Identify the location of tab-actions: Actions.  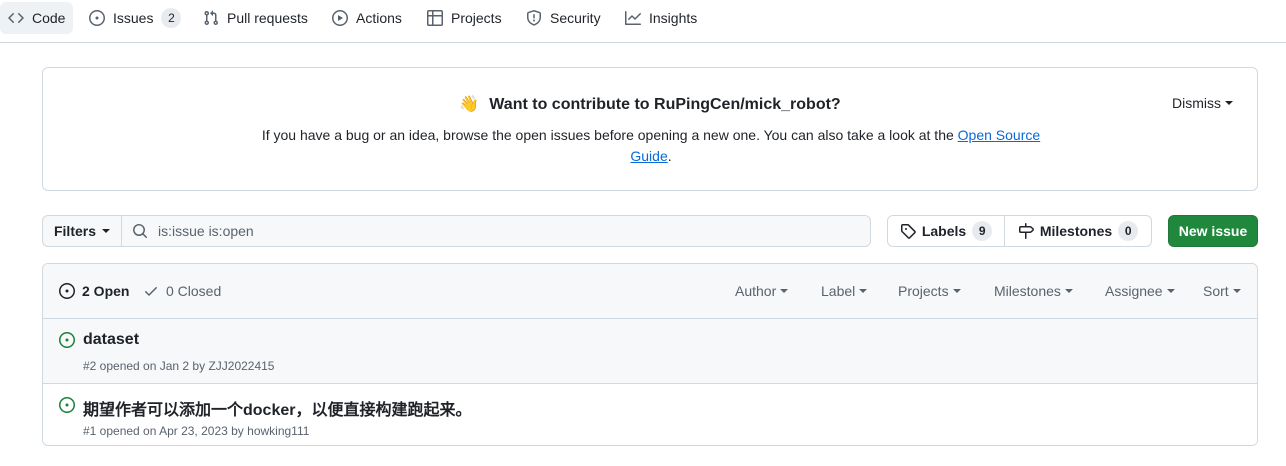
(367, 18).